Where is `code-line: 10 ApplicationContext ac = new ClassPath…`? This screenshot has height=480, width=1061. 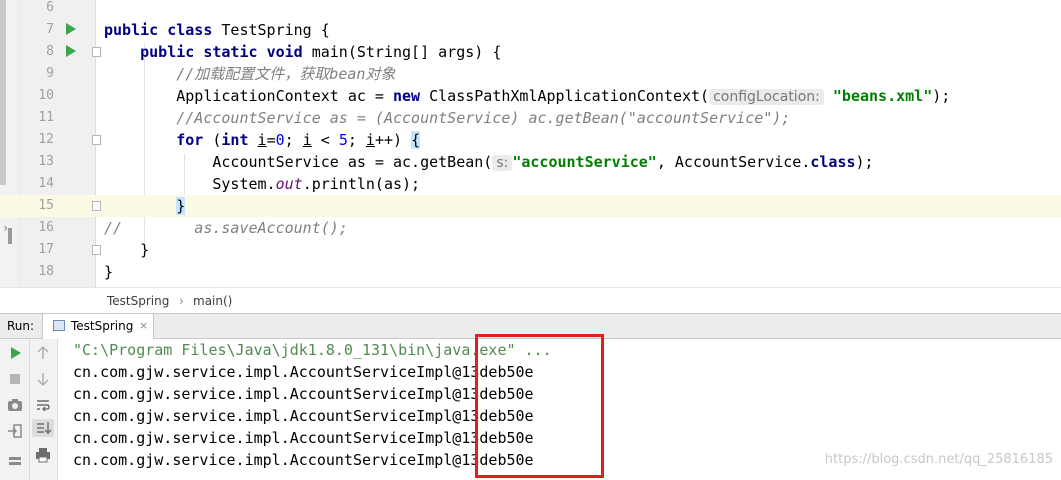 code-line: 10 ApplicationContext ac = new ClassPath… is located at coordinates (530, 96).